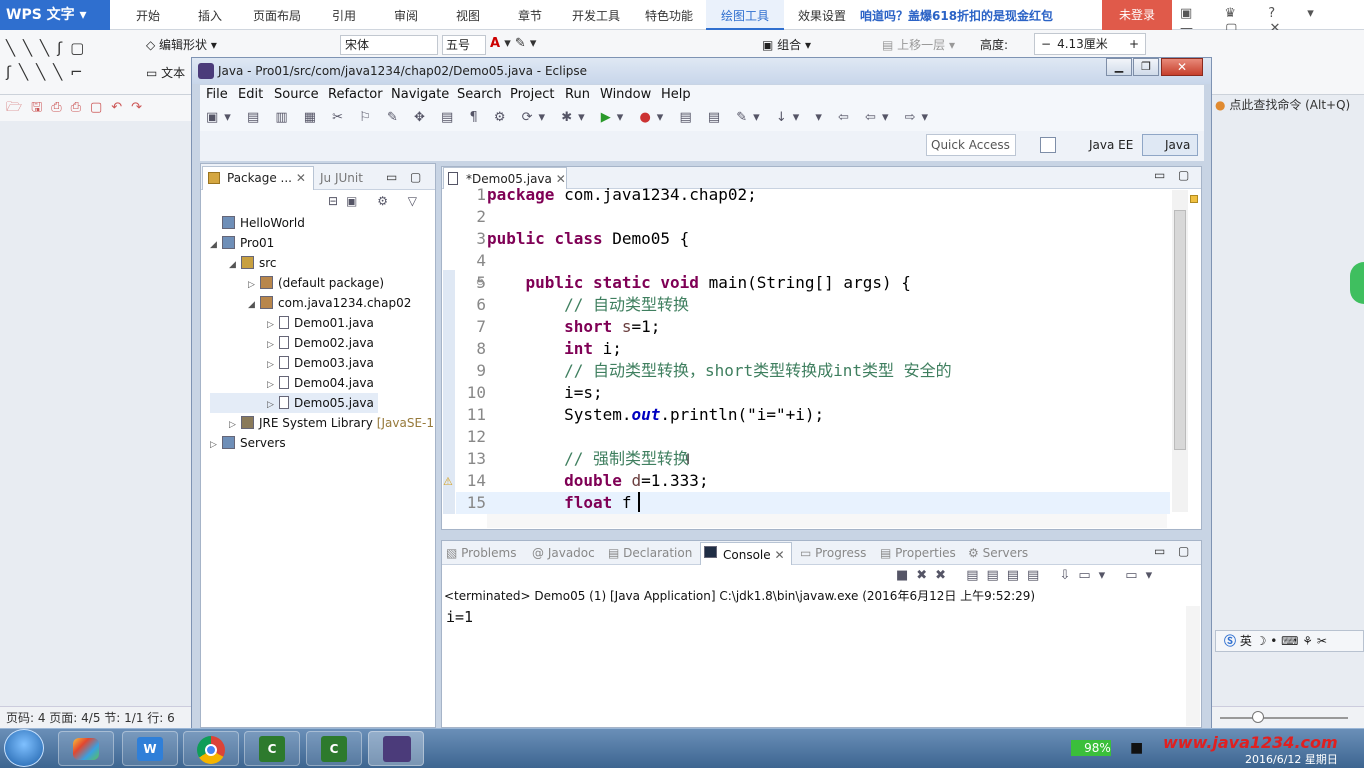  What do you see at coordinates (1300, 759) in the screenshot?
I see `clock-date: 2016/6/12 星期日` at bounding box center [1300, 759].